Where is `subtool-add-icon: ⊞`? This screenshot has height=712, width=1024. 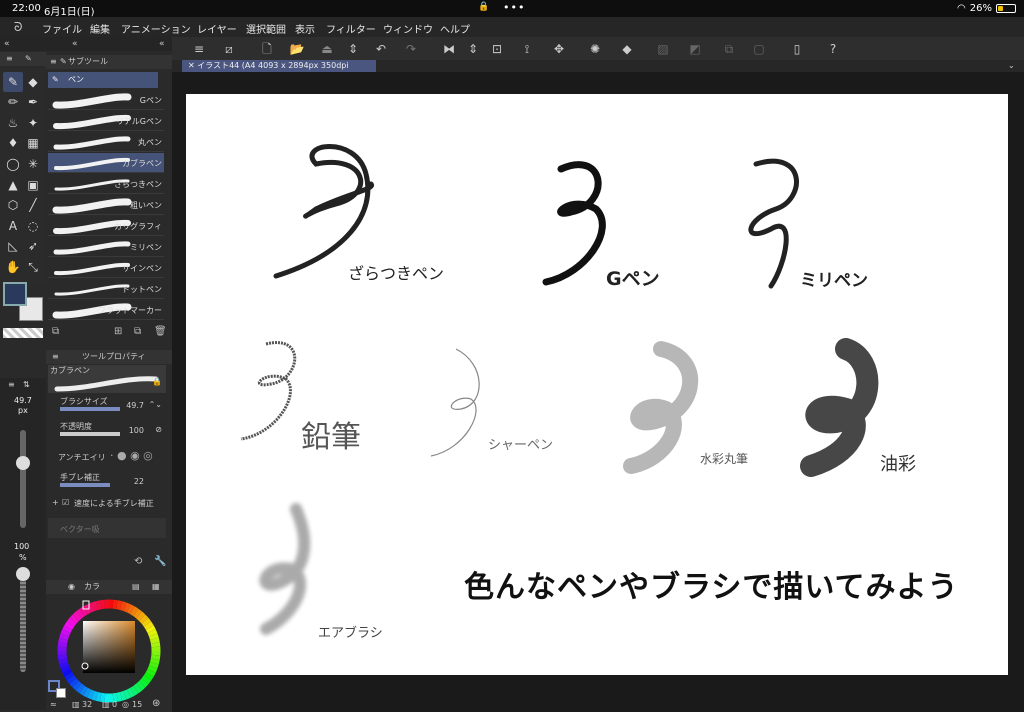 subtool-add-icon: ⊞ is located at coordinates (118, 331).